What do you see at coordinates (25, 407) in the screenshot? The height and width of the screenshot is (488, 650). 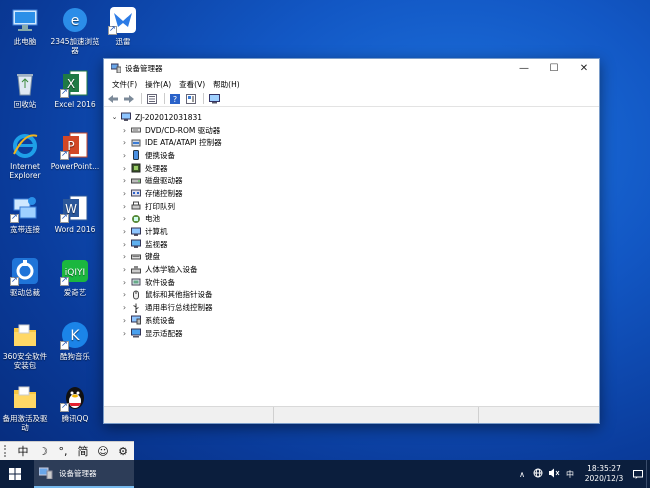 I see `desktop-icon-backup-folder: 备用激活及驱动` at bounding box center [25, 407].